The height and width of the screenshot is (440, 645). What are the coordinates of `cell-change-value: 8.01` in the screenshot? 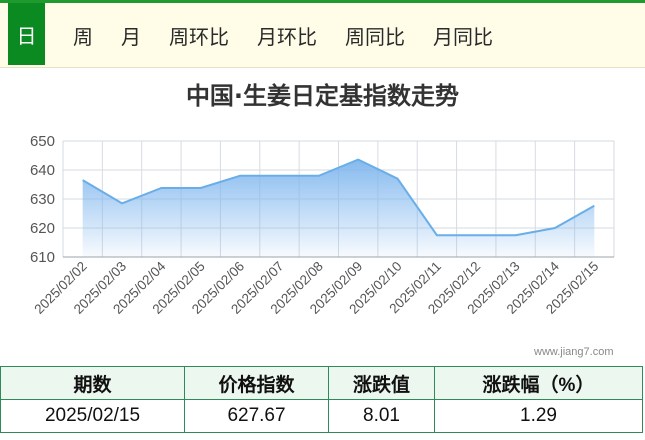 It's located at (381, 416).